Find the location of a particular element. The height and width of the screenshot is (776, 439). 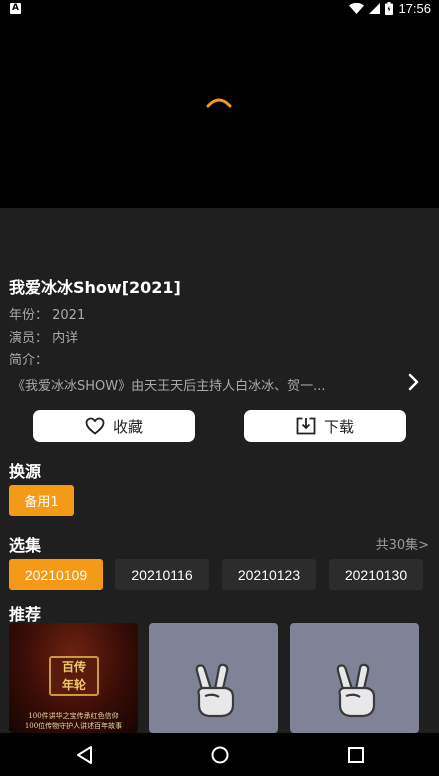

wifi-icon is located at coordinates (357, 8).